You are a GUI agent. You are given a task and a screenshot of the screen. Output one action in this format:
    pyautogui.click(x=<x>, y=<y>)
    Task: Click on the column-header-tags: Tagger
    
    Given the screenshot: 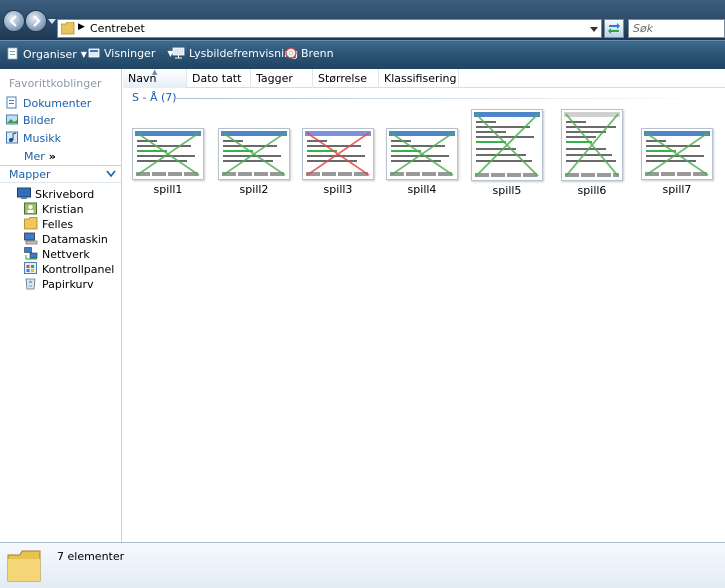 What is the action you would take?
    pyautogui.click(x=282, y=78)
    